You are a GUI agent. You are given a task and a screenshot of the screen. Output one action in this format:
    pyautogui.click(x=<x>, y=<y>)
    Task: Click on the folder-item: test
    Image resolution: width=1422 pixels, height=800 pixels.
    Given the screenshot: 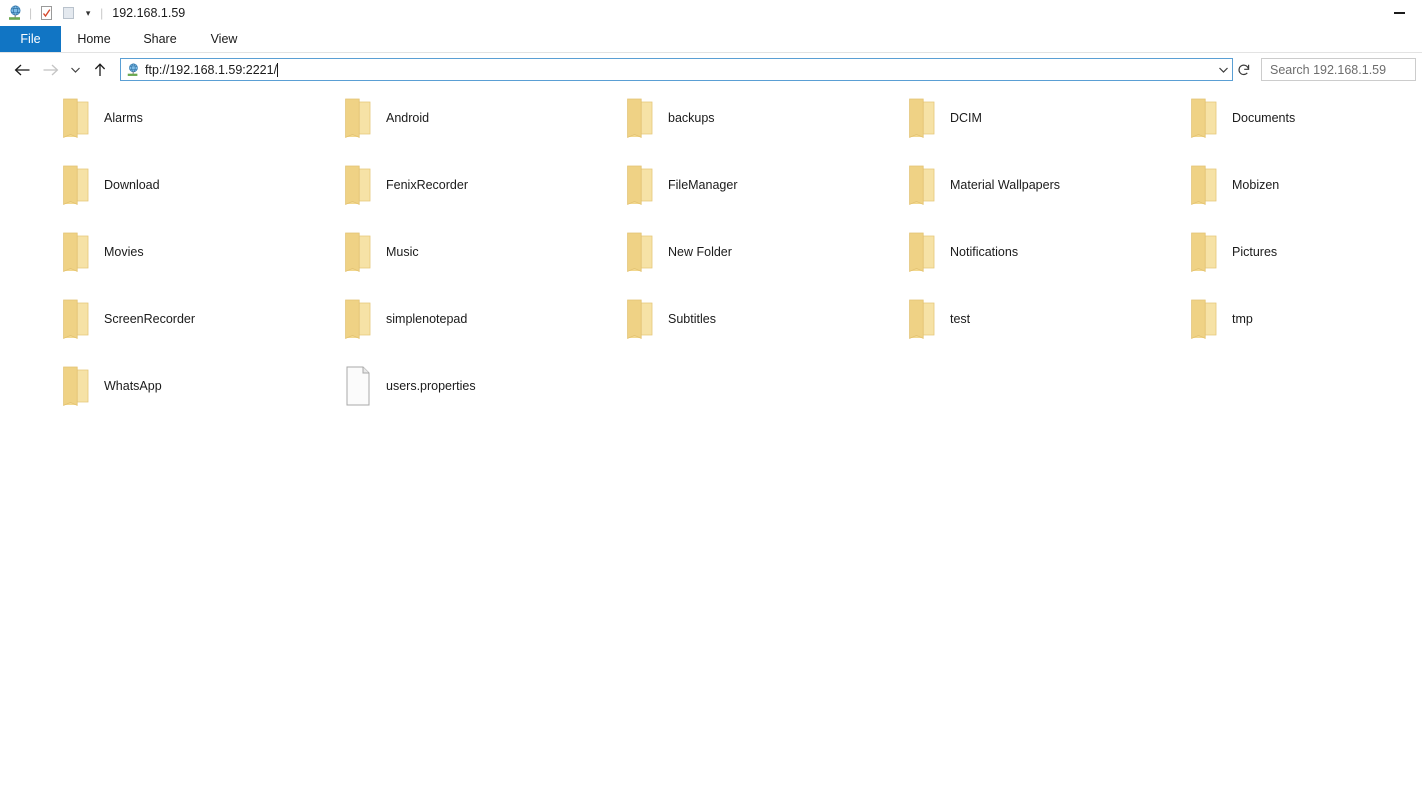 What is the action you would take?
    pyautogui.click(x=1043, y=328)
    